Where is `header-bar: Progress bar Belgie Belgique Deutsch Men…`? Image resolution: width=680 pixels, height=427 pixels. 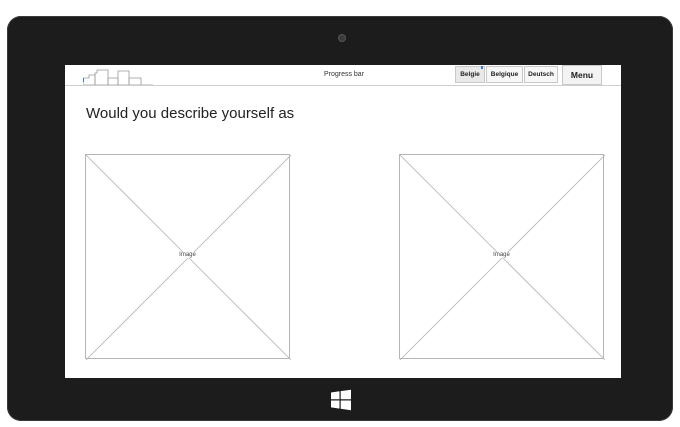 header-bar: Progress bar Belgie Belgique Deutsch Men… is located at coordinates (343, 75).